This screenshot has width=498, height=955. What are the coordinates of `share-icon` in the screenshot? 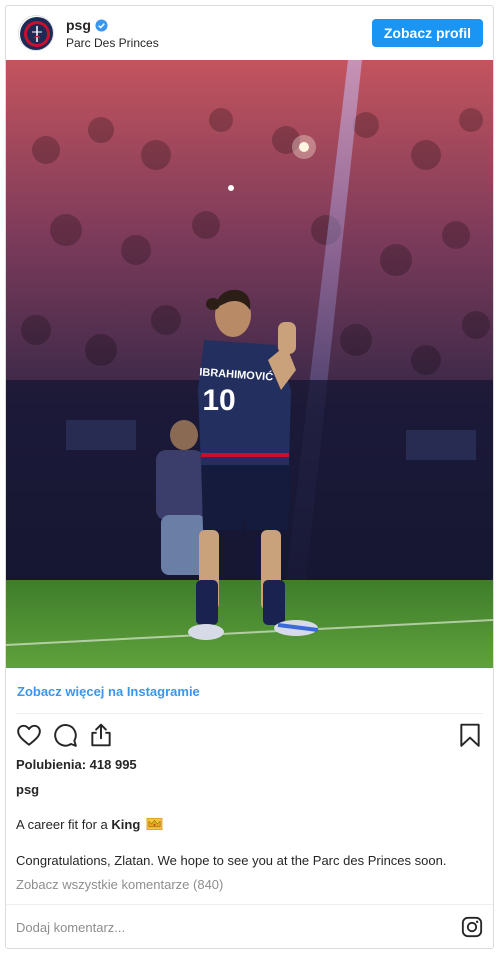 It's located at (101, 735).